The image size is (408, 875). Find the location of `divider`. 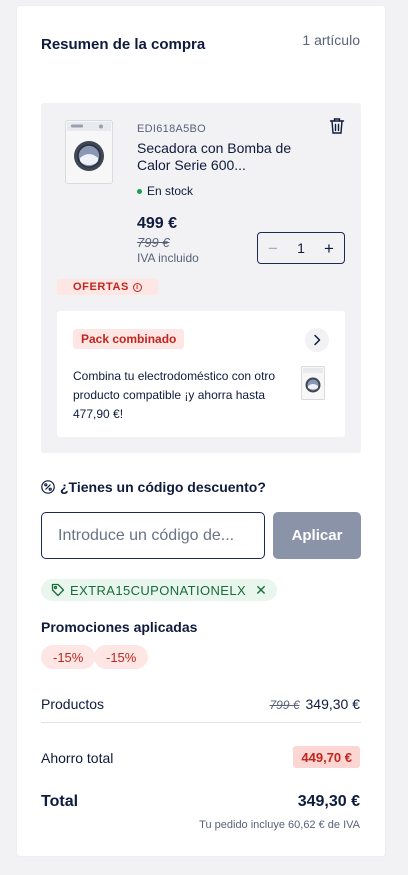

divider is located at coordinates (201, 722).